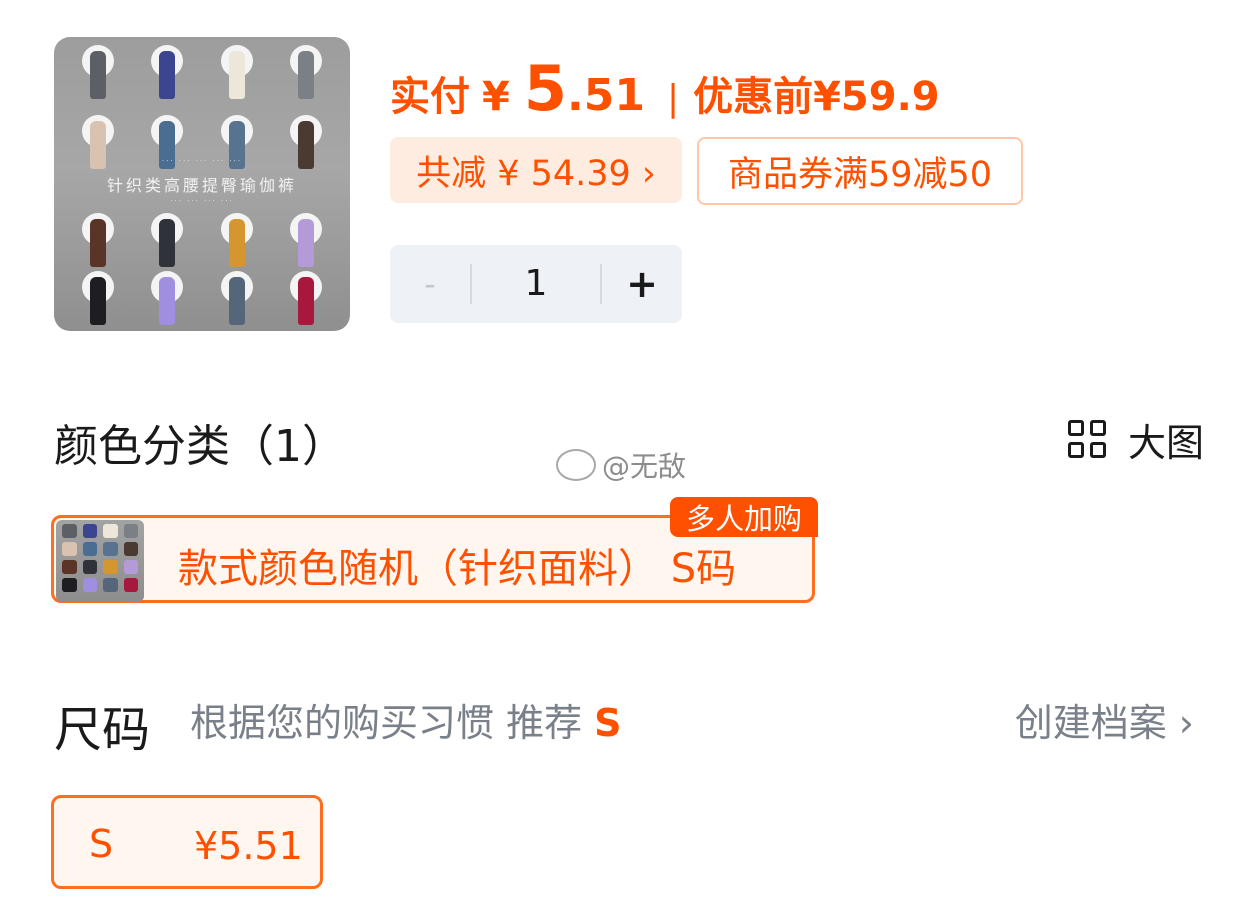 The width and height of the screenshot is (1260, 922). Describe the element at coordinates (430, 284) in the screenshot. I see `decrease-button: -` at that location.